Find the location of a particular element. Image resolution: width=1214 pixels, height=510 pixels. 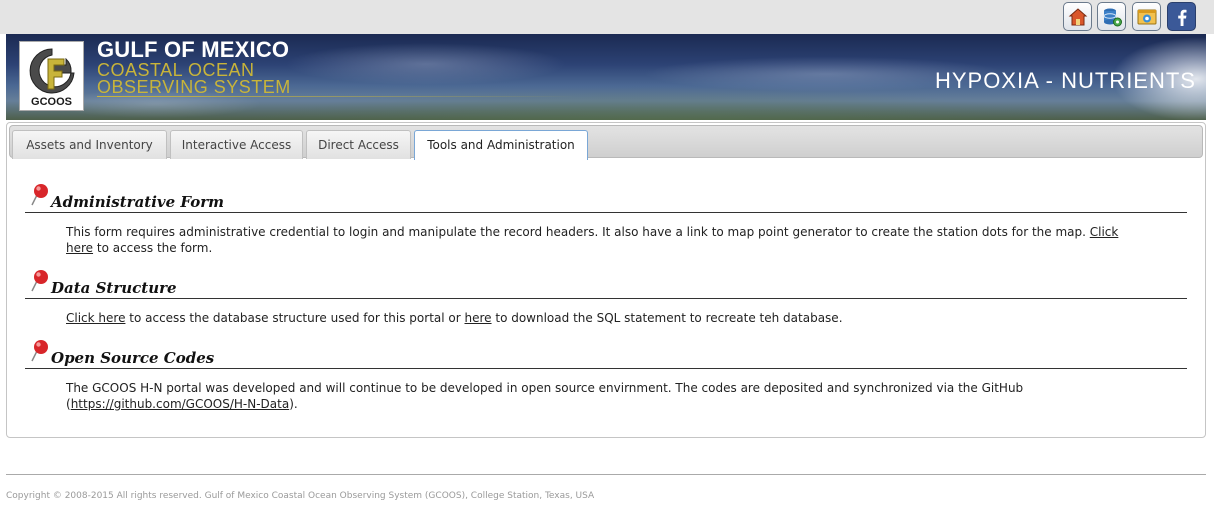

home-icon is located at coordinates (1077, 16).